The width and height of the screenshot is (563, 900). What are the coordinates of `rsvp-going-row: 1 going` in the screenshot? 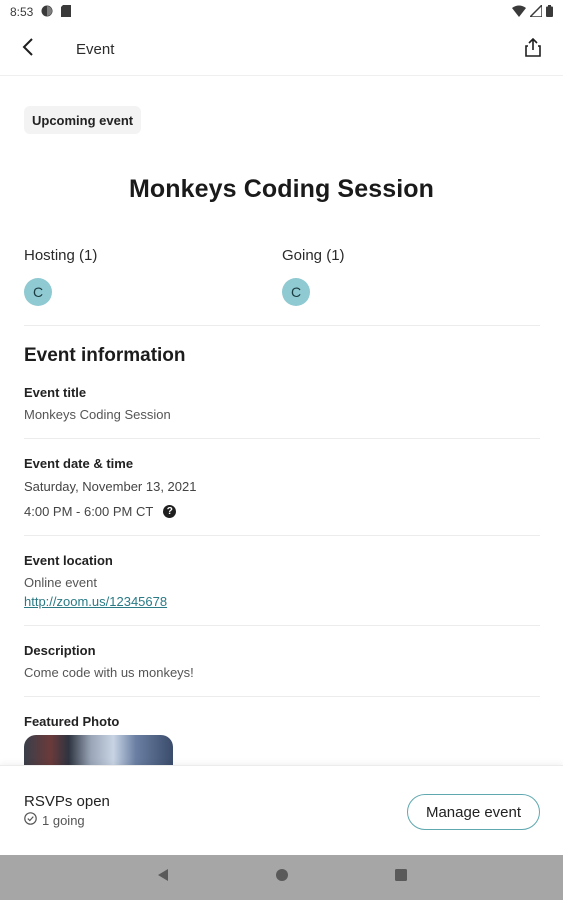 It's located at (54, 820).